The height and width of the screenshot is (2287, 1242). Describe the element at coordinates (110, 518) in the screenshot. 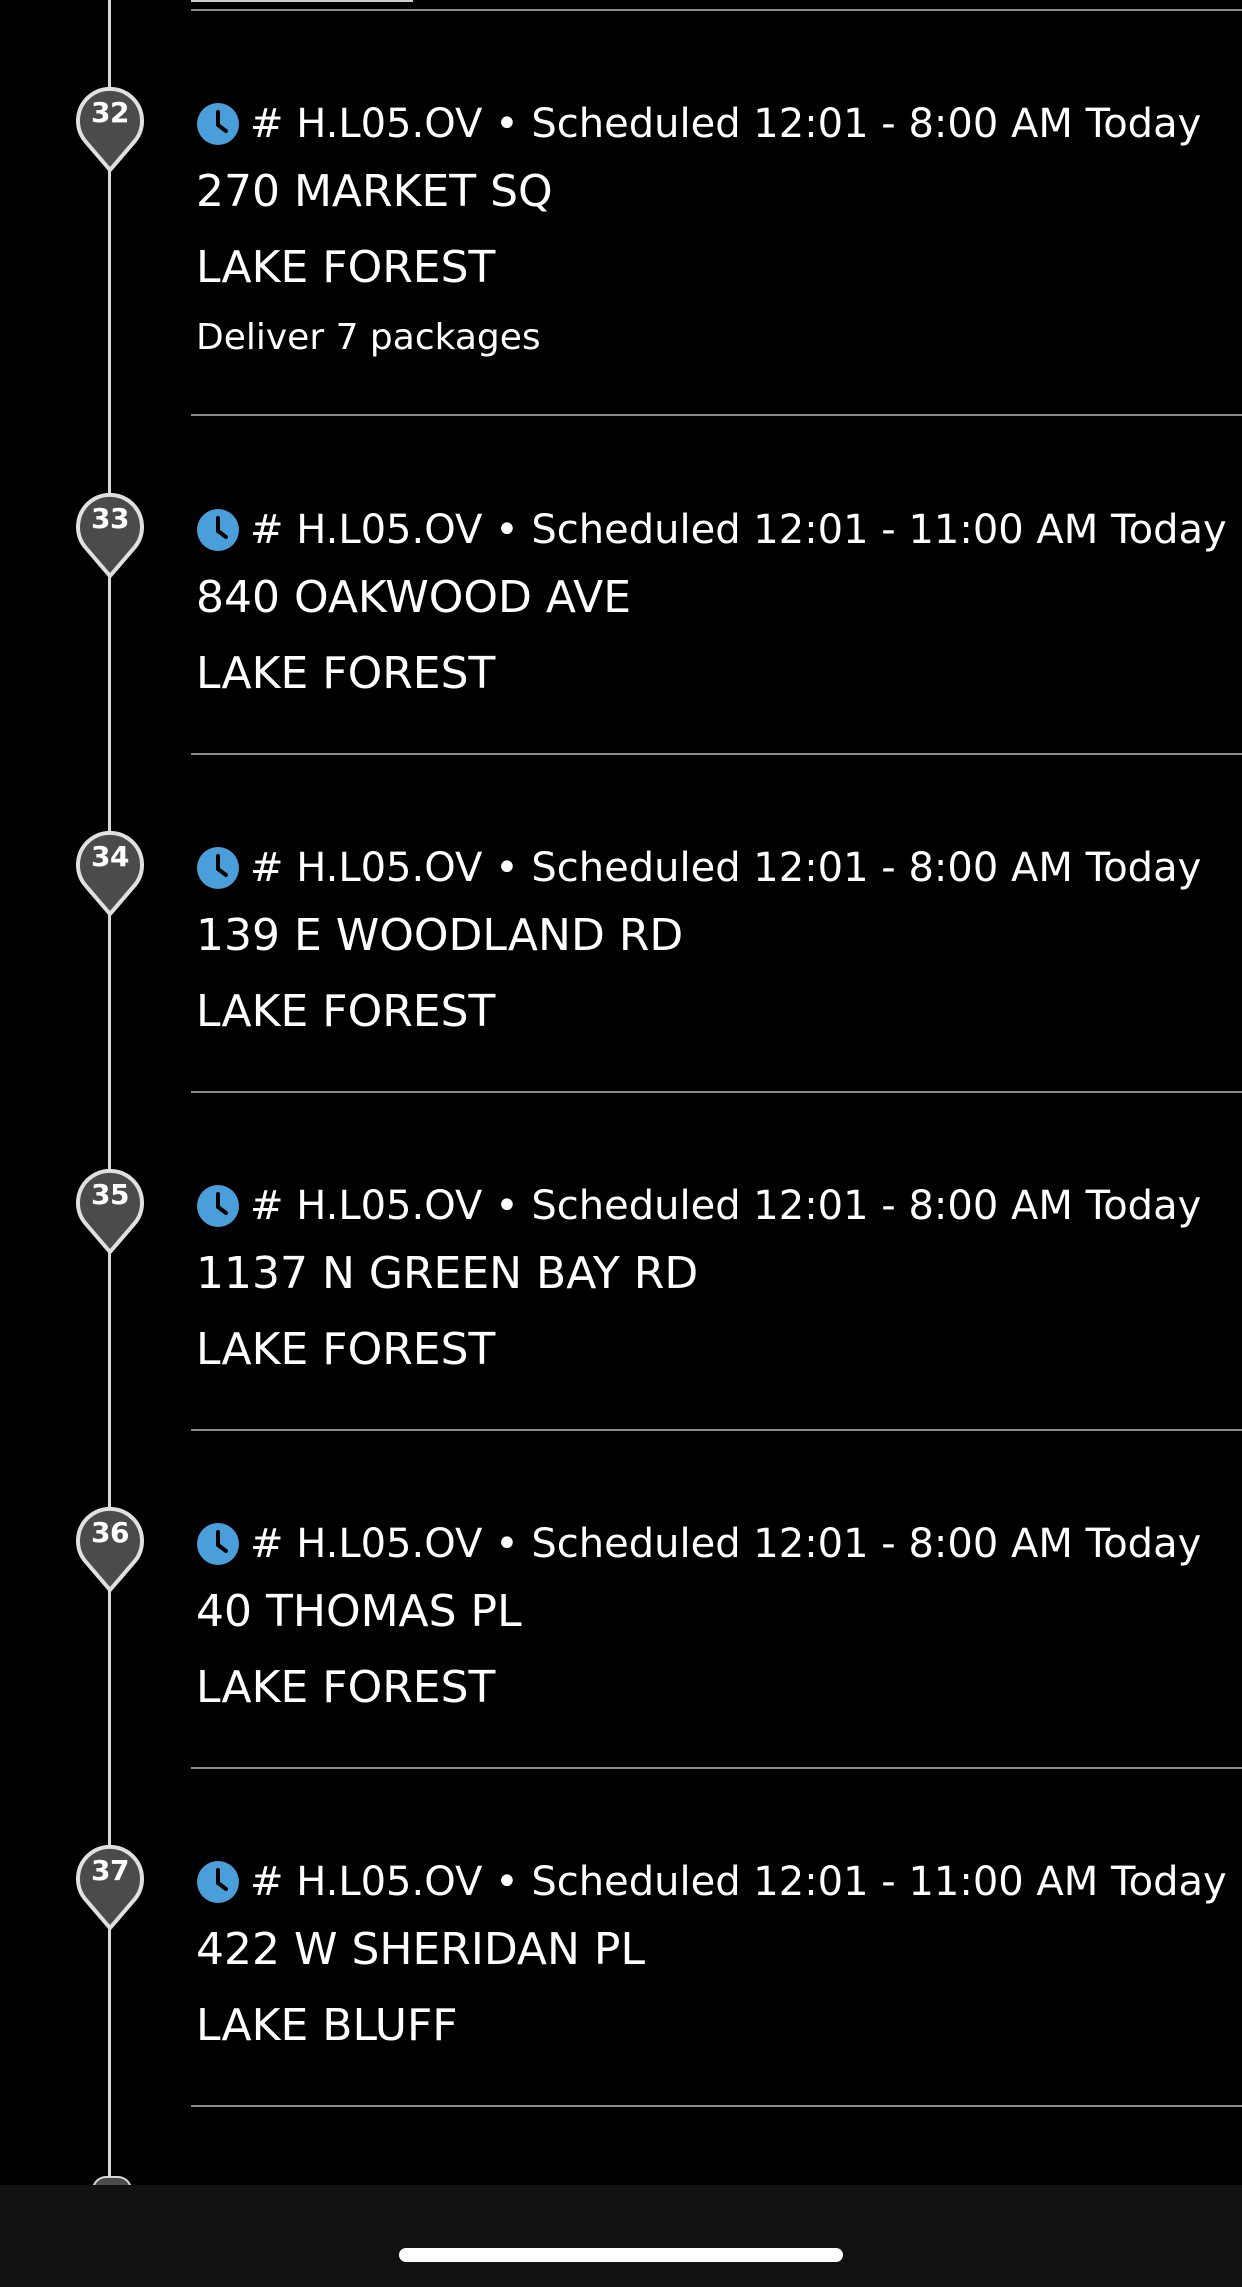

I see `stop-number: 33` at that location.